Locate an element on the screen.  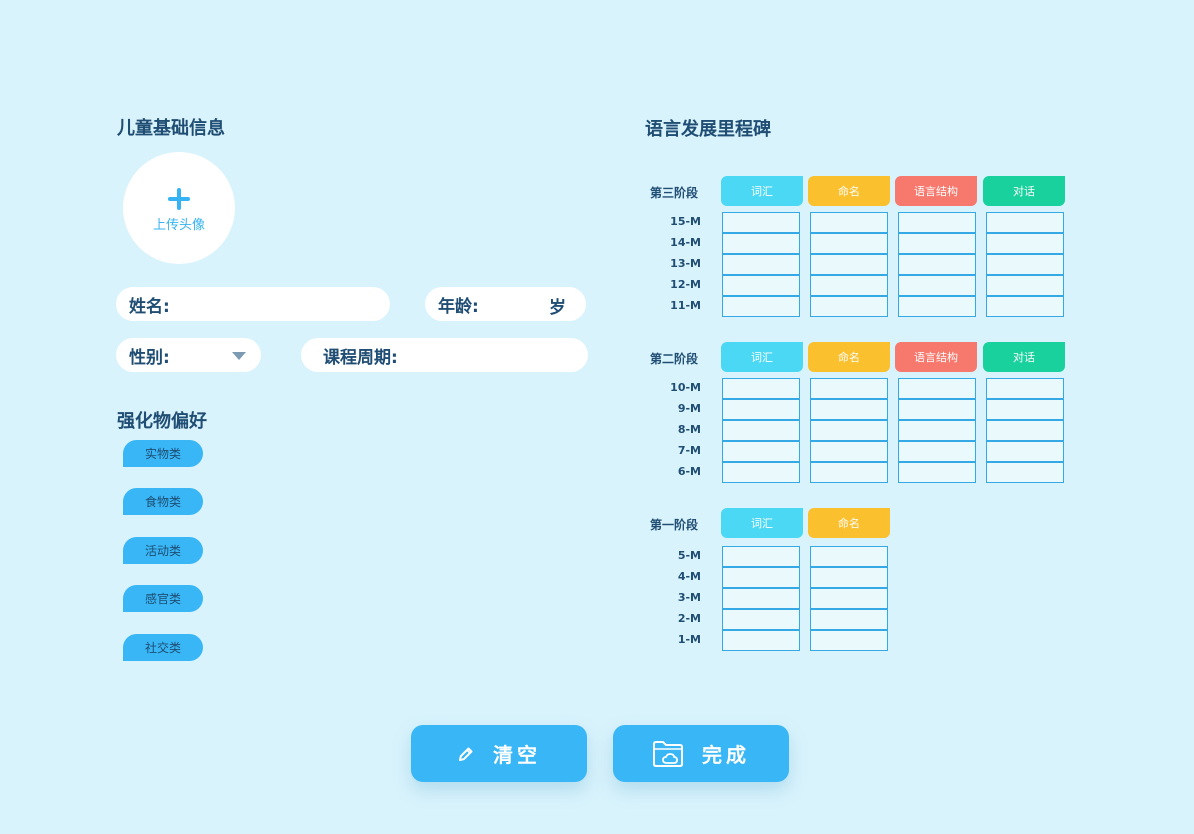
name-label: 姓名: is located at coordinates (149, 306).